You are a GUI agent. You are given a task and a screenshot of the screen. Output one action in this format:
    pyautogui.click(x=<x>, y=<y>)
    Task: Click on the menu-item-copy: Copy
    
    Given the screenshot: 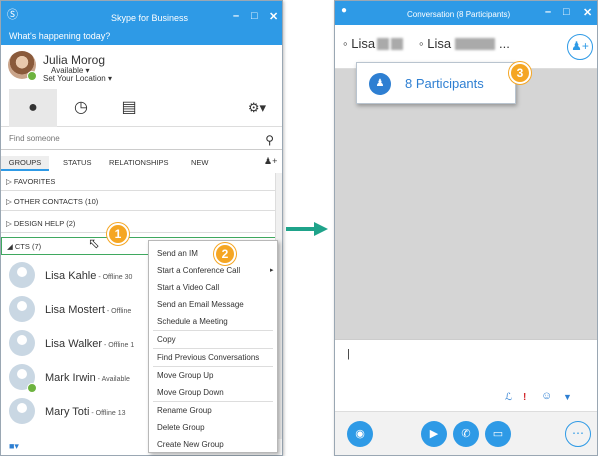 What is the action you would take?
    pyautogui.click(x=166, y=339)
    